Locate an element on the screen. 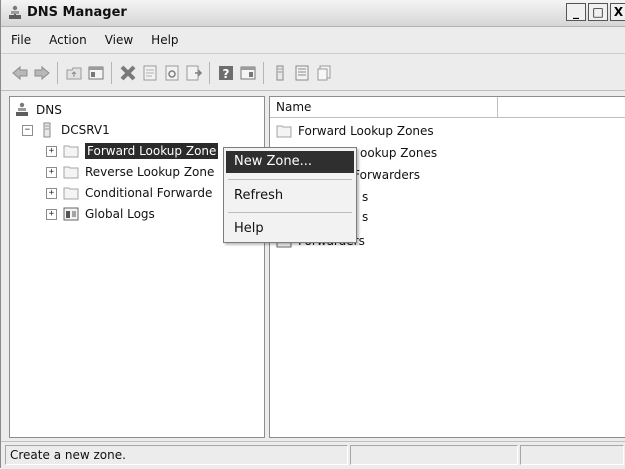  tree-item-reverse-lookup-zones: + Reverse Lookup Zone is located at coordinates (130, 172).